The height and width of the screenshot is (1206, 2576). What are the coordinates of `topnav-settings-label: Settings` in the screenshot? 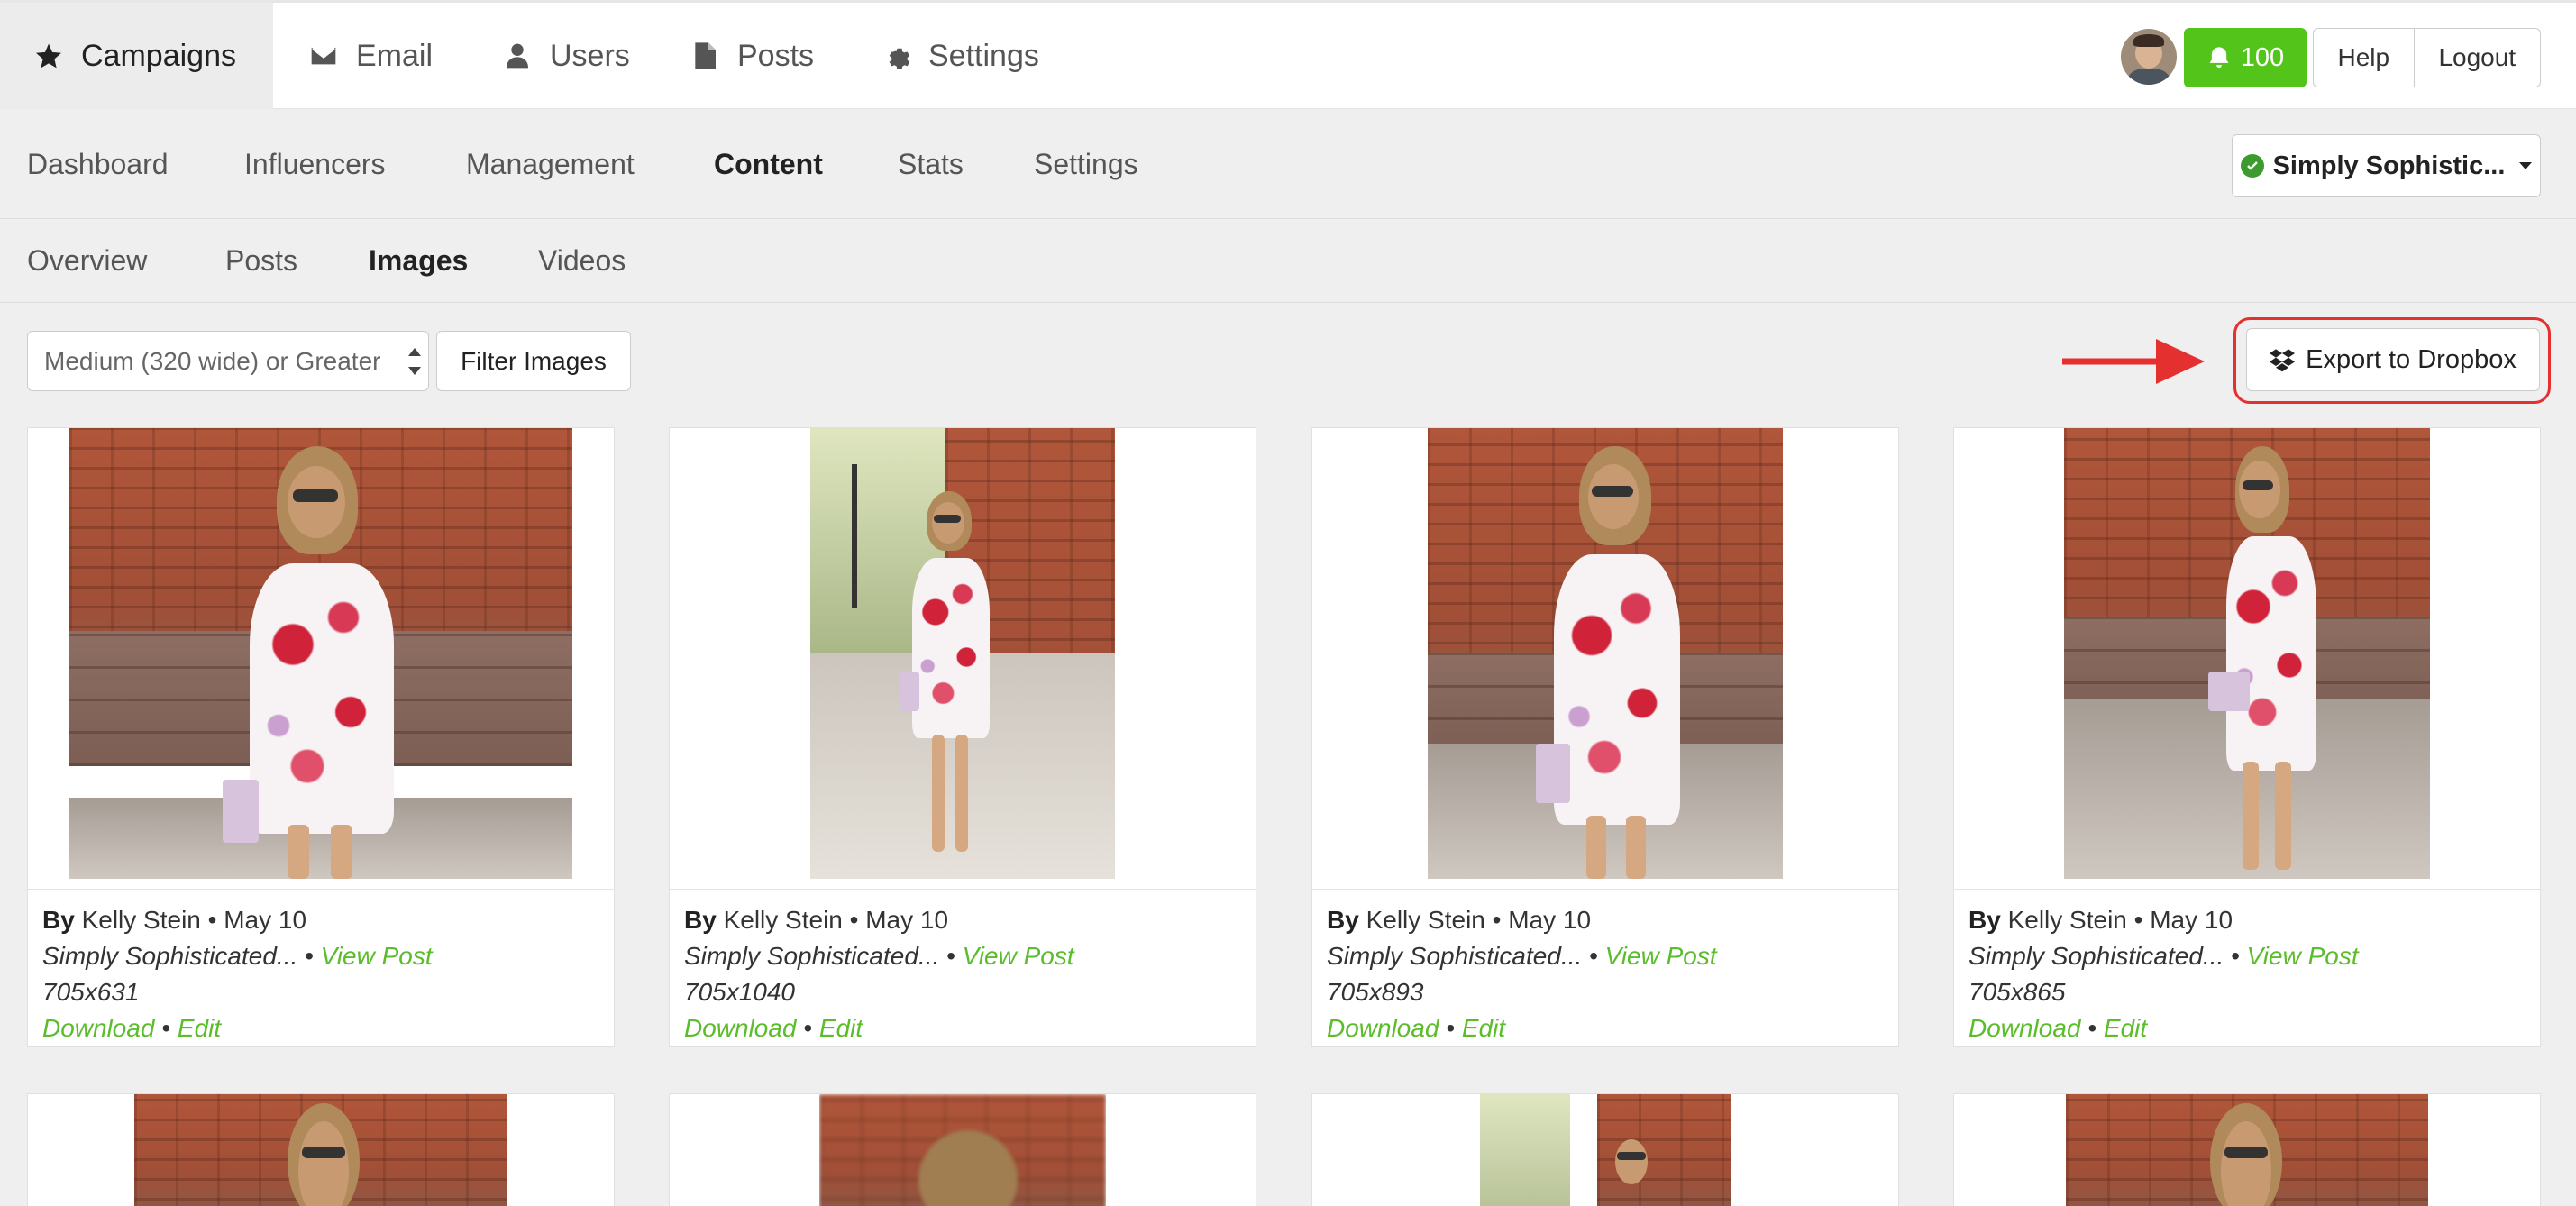 It's located at (983, 55).